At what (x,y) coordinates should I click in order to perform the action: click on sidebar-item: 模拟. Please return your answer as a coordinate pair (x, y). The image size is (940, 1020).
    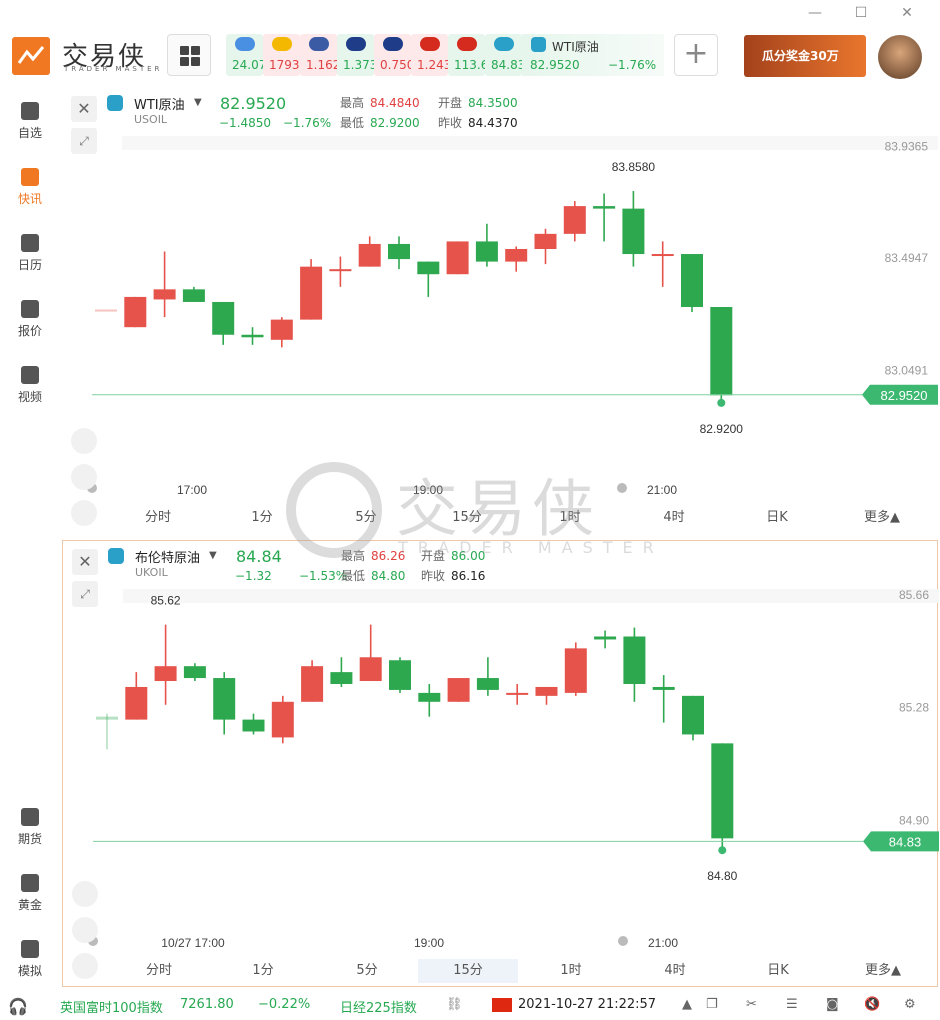
    Looking at the image, I should click on (30, 960).